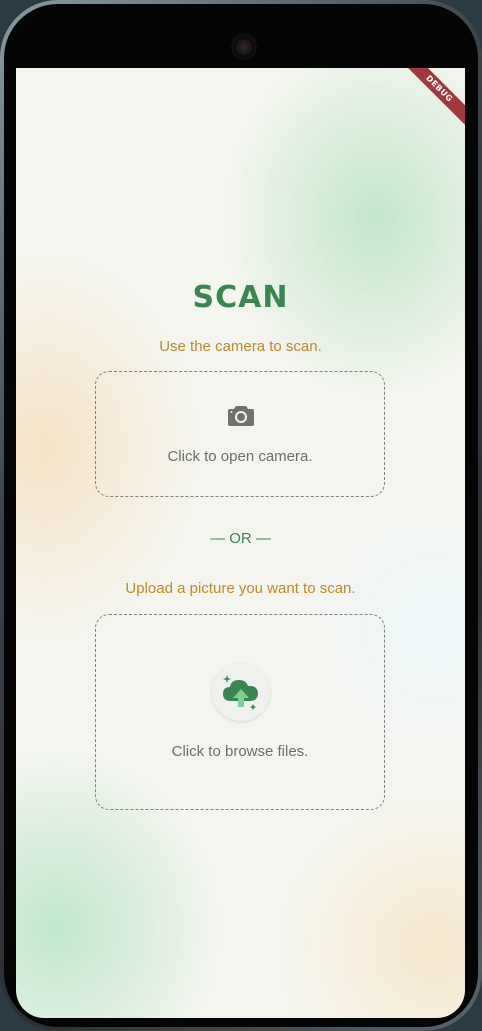 Image resolution: width=482 pixels, height=1031 pixels. What do you see at coordinates (244, 47) in the screenshot?
I see `front-camera-icon` at bounding box center [244, 47].